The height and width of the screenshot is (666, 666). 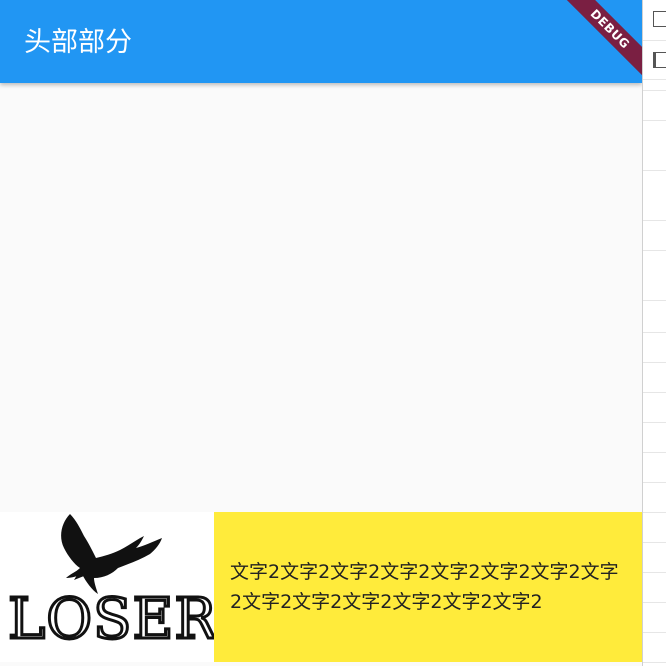 I want to click on side-panel, so click(x=654, y=333).